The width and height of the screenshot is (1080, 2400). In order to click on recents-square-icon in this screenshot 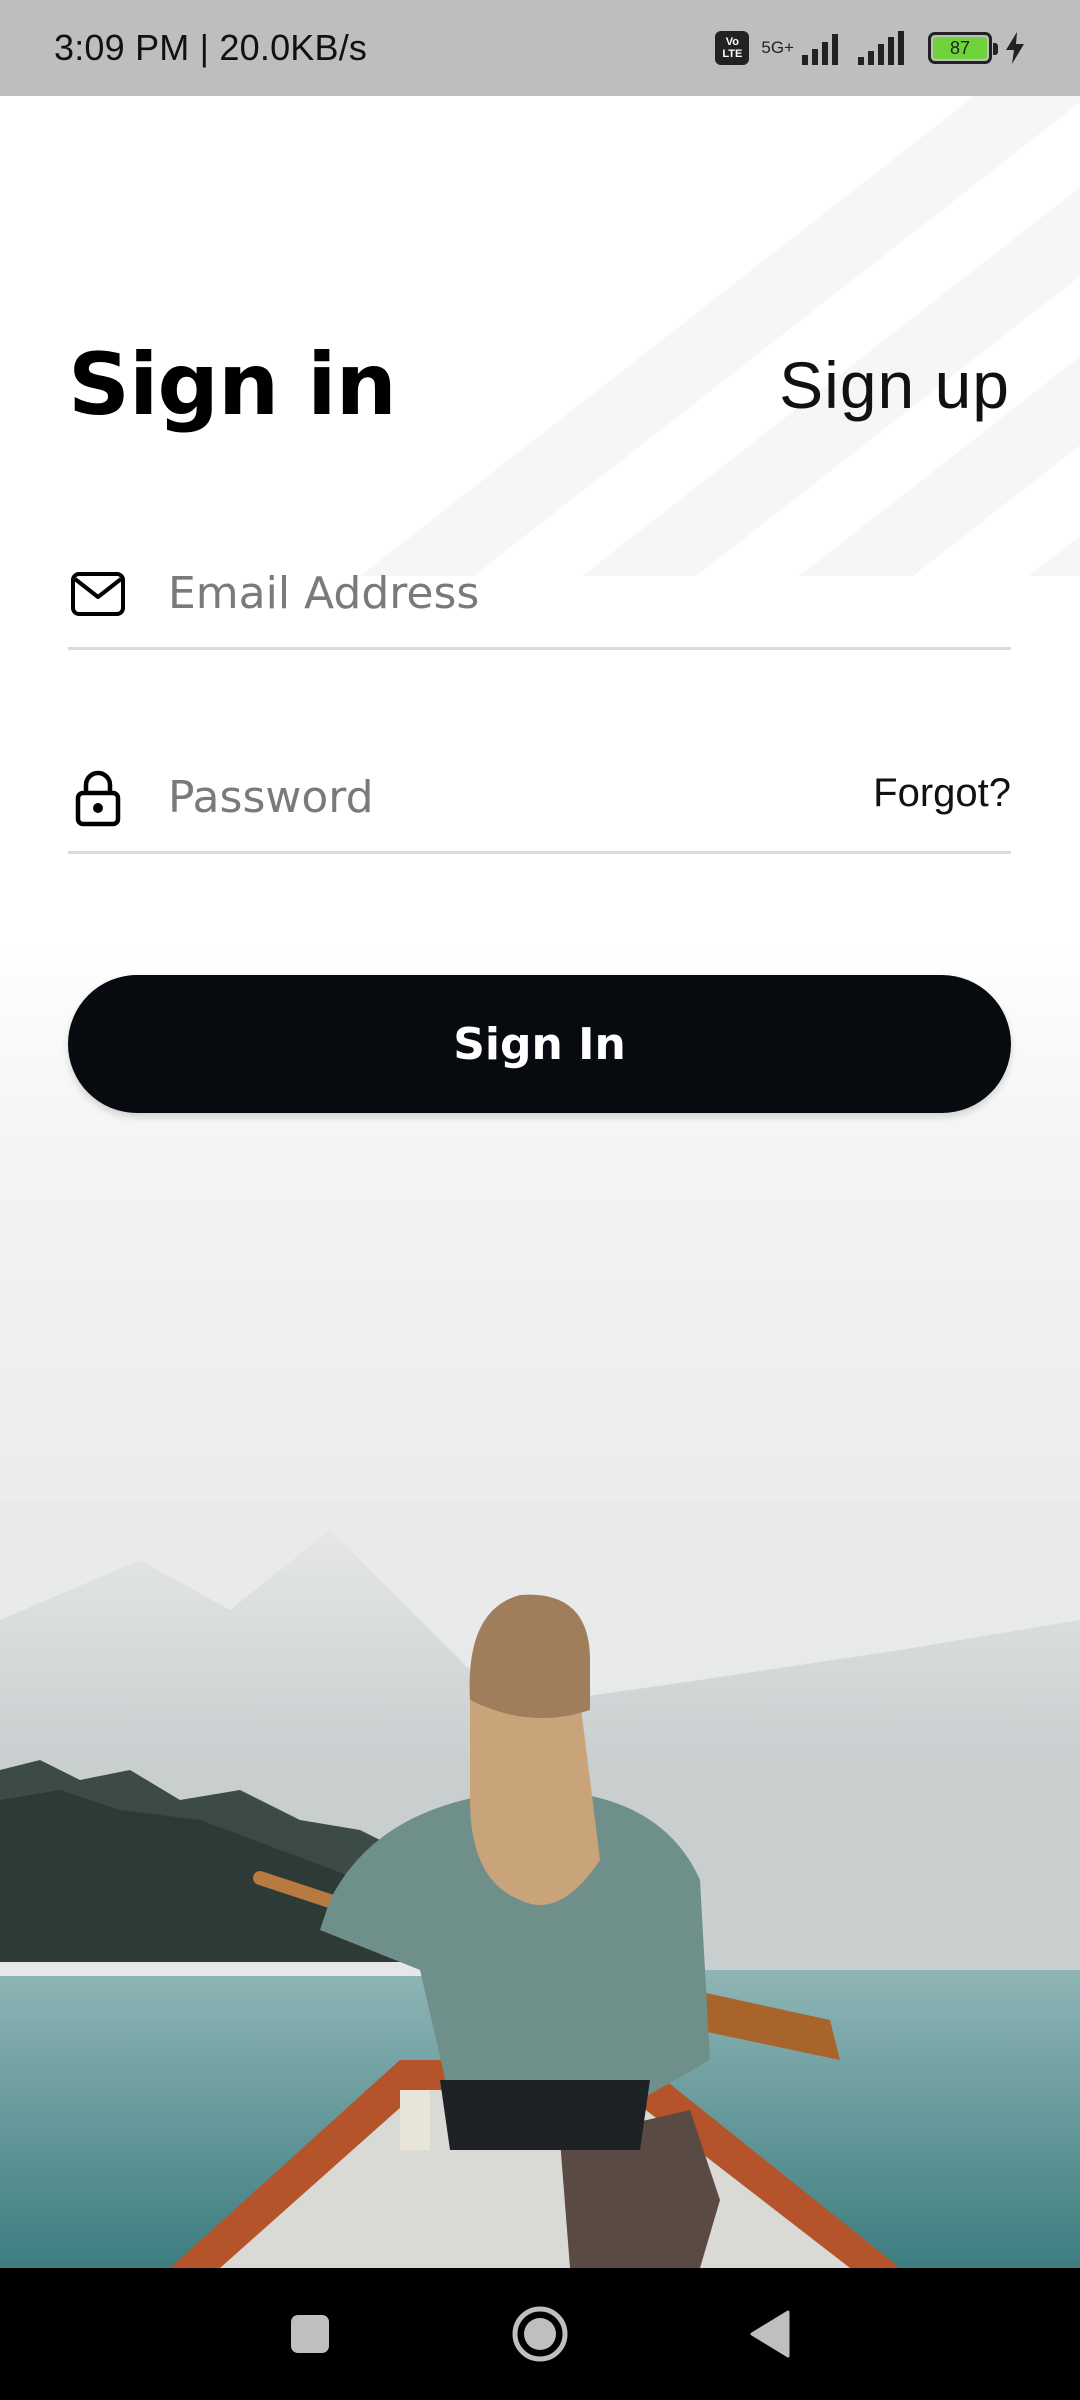, I will do `click(310, 2334)`.